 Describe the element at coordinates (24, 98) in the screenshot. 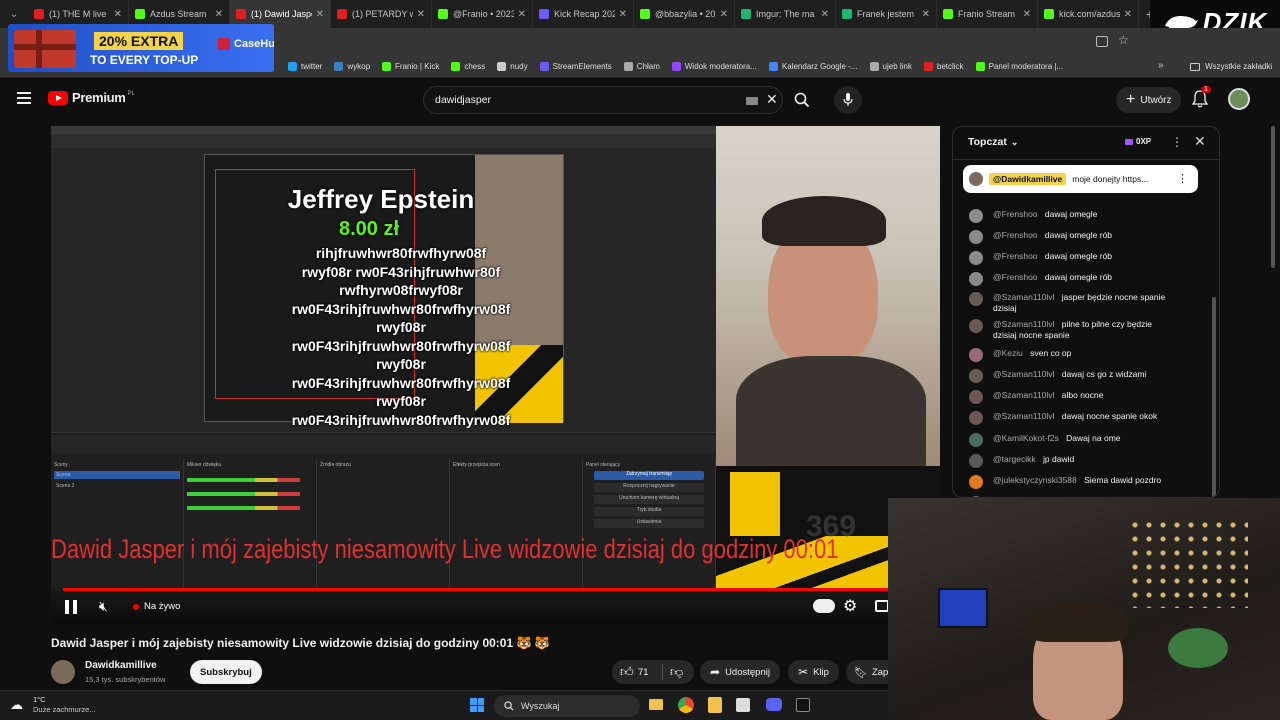

I see `hamburger-menu-icon` at that location.